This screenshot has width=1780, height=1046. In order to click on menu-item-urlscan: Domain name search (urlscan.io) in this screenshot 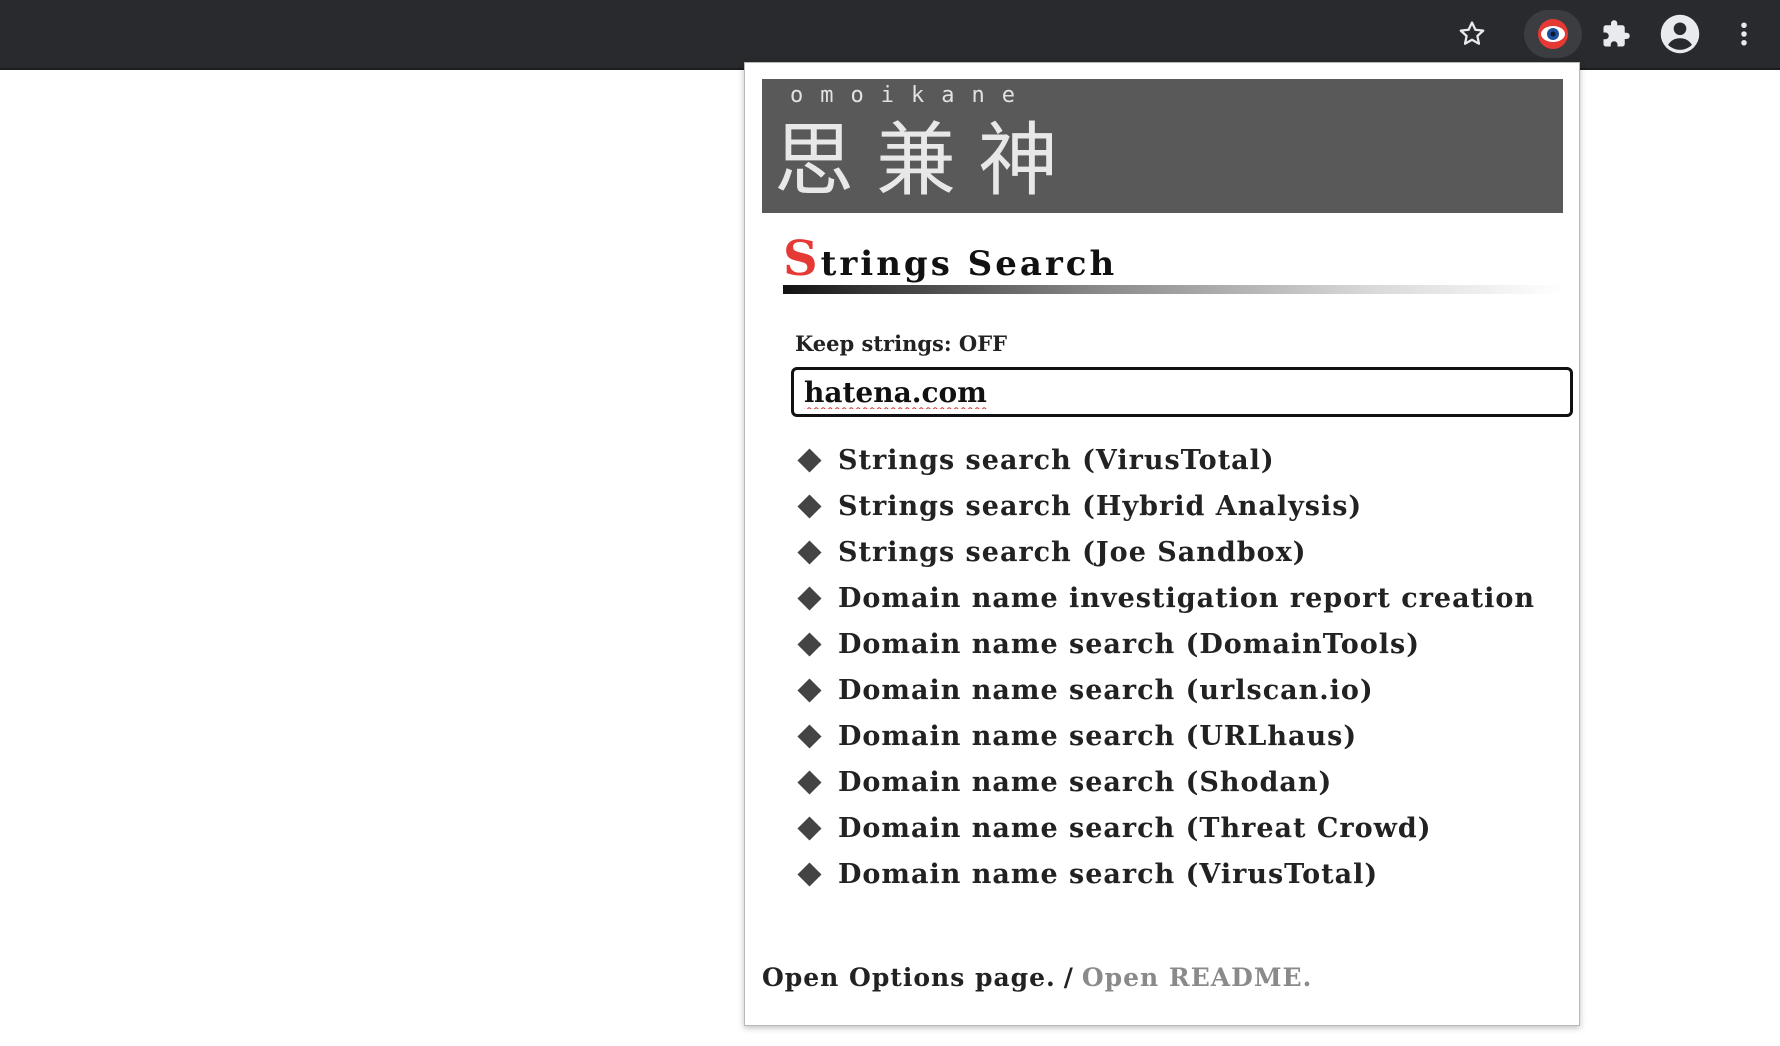, I will do `click(1165, 690)`.